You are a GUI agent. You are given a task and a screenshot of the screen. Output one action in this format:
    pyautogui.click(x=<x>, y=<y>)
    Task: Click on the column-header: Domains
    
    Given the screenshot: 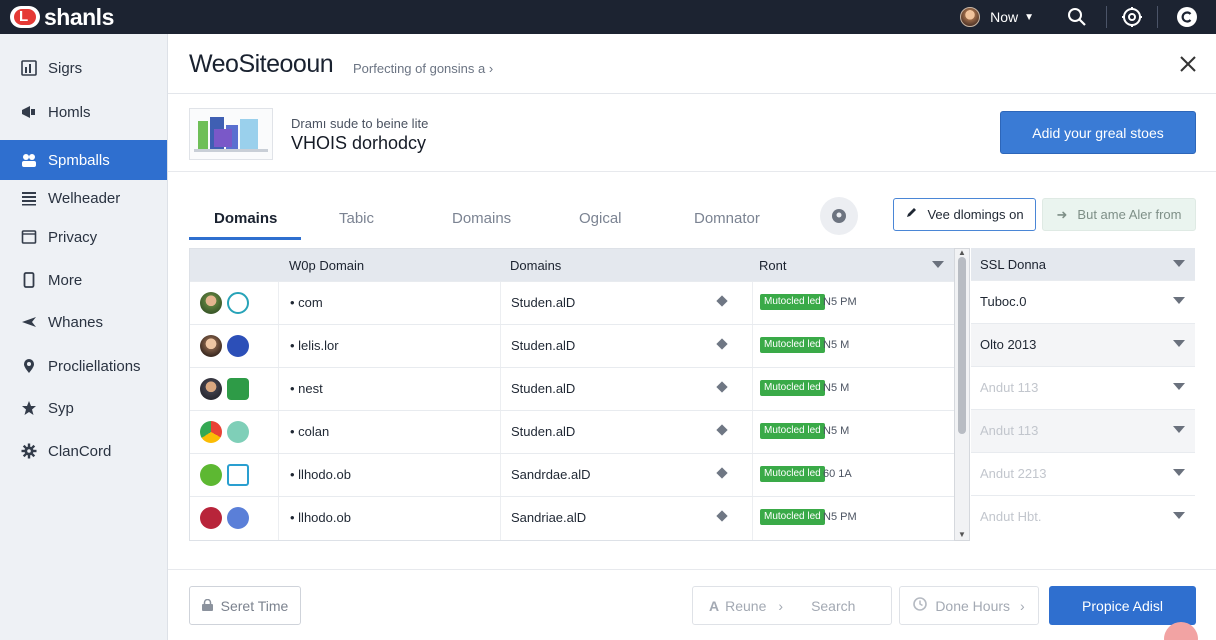 What is the action you would take?
    pyautogui.click(x=535, y=265)
    